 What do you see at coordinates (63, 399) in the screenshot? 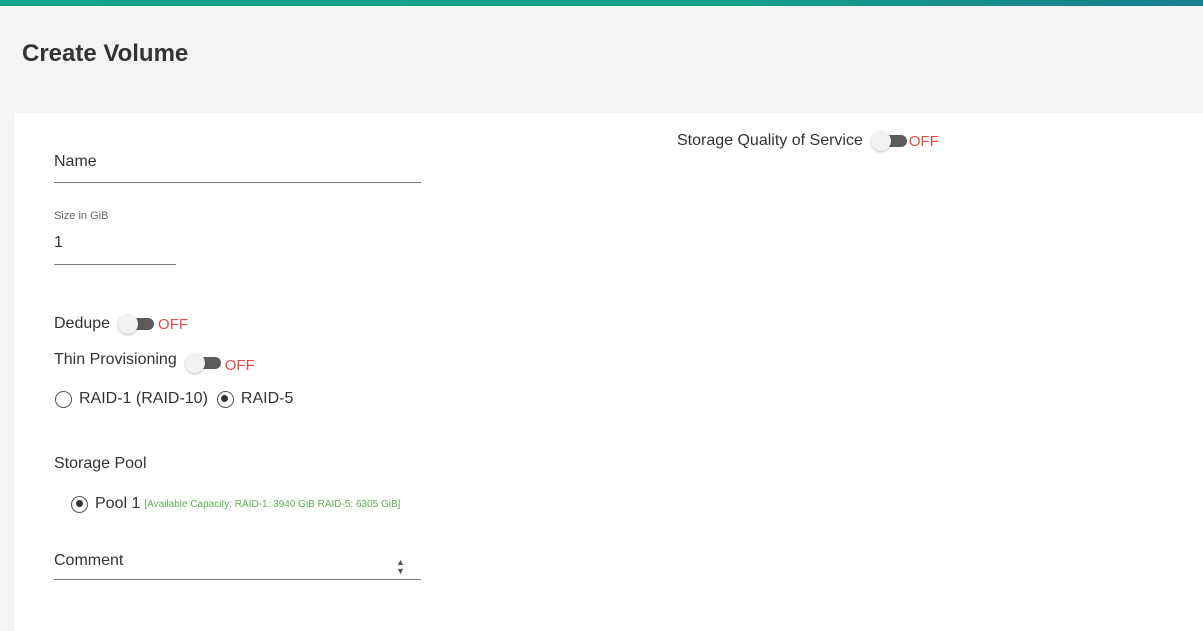
I see `raid1-radio` at bounding box center [63, 399].